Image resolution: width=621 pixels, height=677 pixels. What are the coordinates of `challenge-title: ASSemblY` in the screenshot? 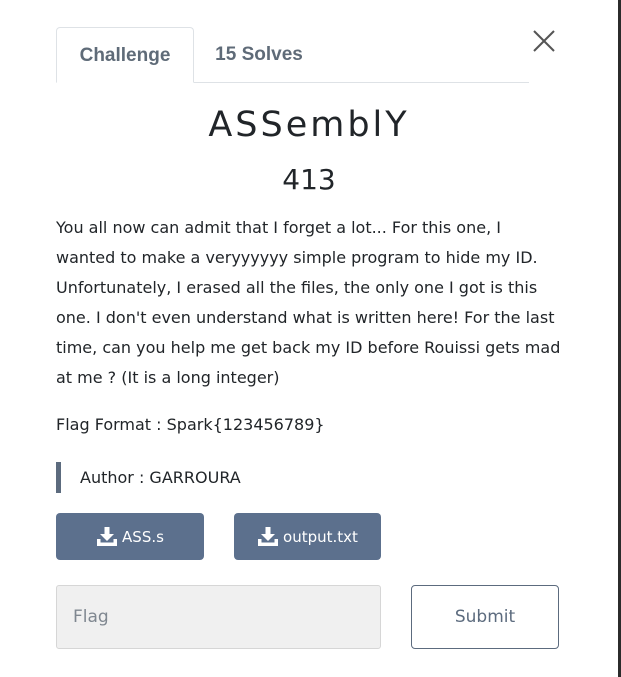 It's located at (309, 125).